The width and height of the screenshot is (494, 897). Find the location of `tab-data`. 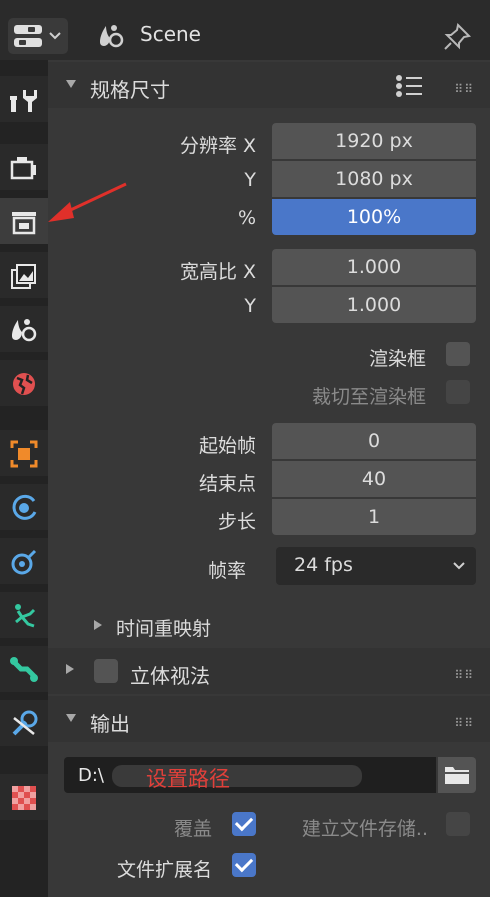

tab-data is located at coordinates (24, 669).